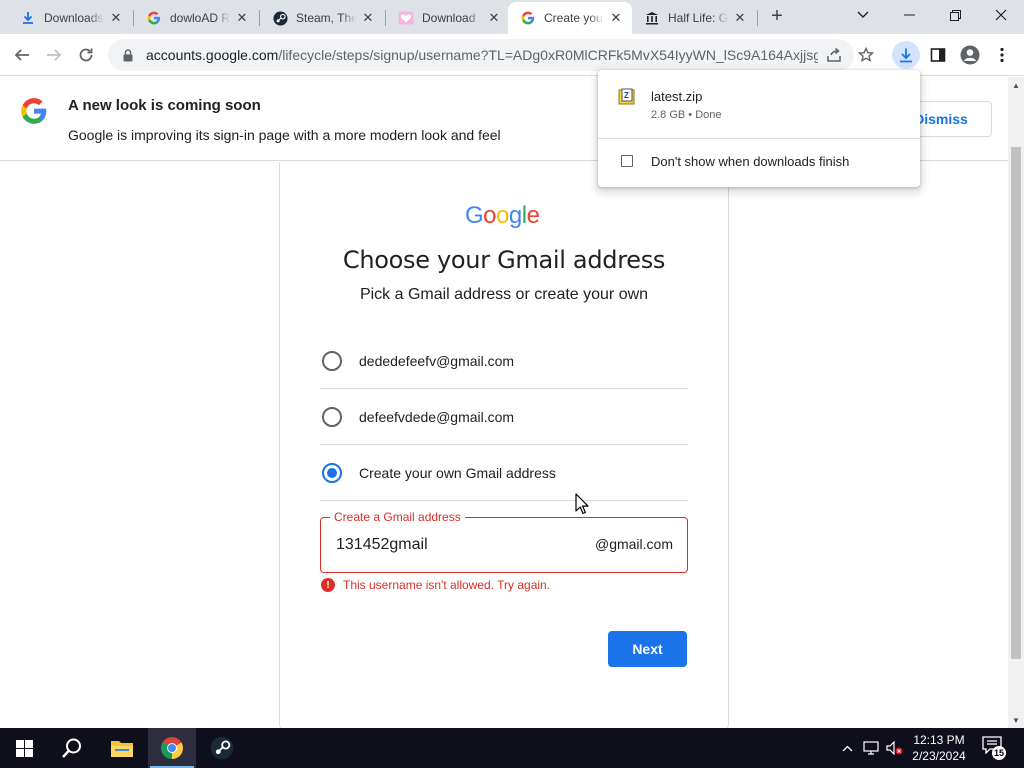 The height and width of the screenshot is (768, 1024). What do you see at coordinates (172, 748) in the screenshot?
I see `taskbar-chrome` at bounding box center [172, 748].